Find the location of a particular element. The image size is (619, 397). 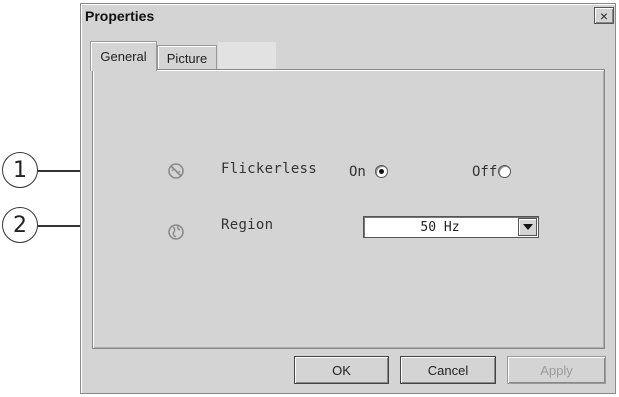

cancel-button: Cancel is located at coordinates (448, 370).